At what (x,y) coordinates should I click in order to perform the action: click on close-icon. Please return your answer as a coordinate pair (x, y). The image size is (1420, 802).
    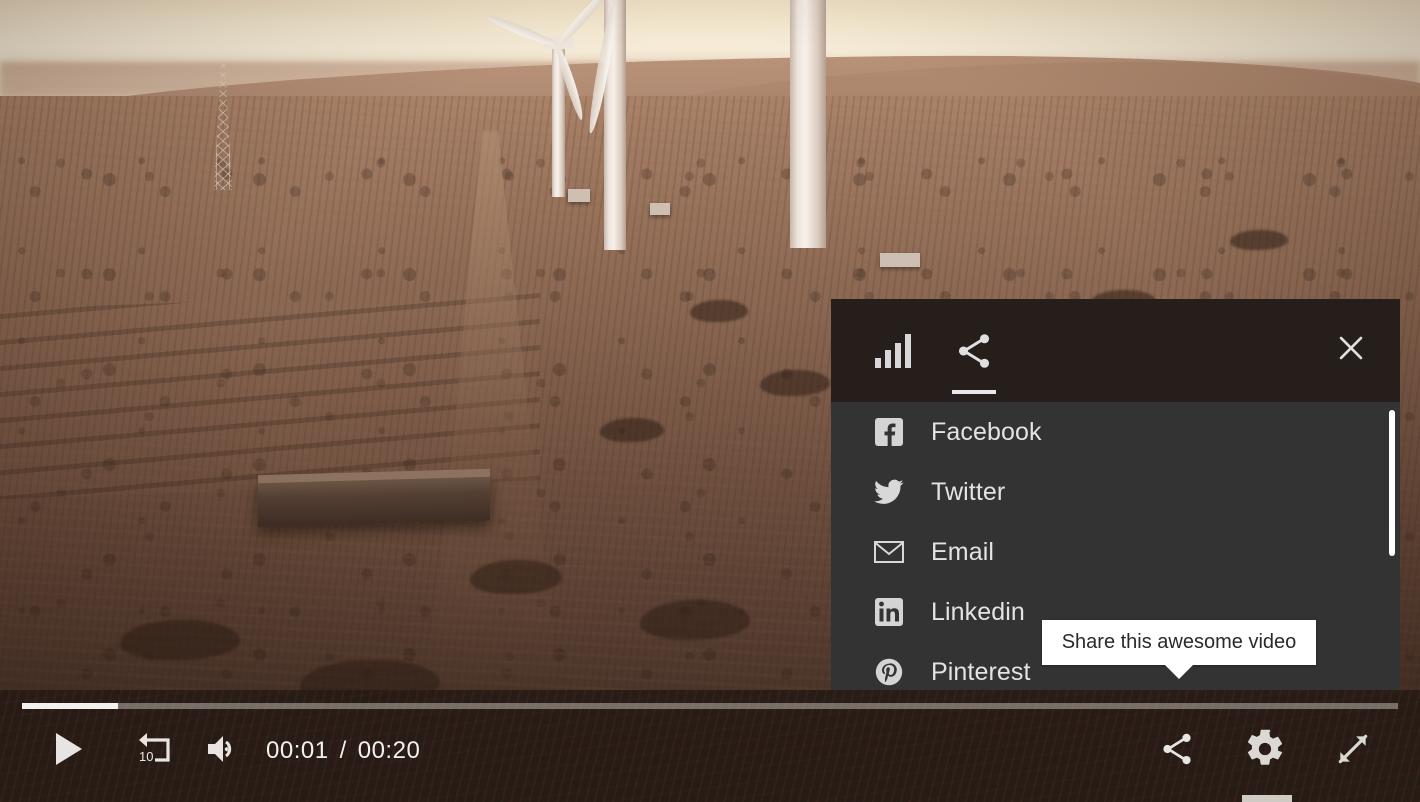
    Looking at the image, I should click on (1351, 350).